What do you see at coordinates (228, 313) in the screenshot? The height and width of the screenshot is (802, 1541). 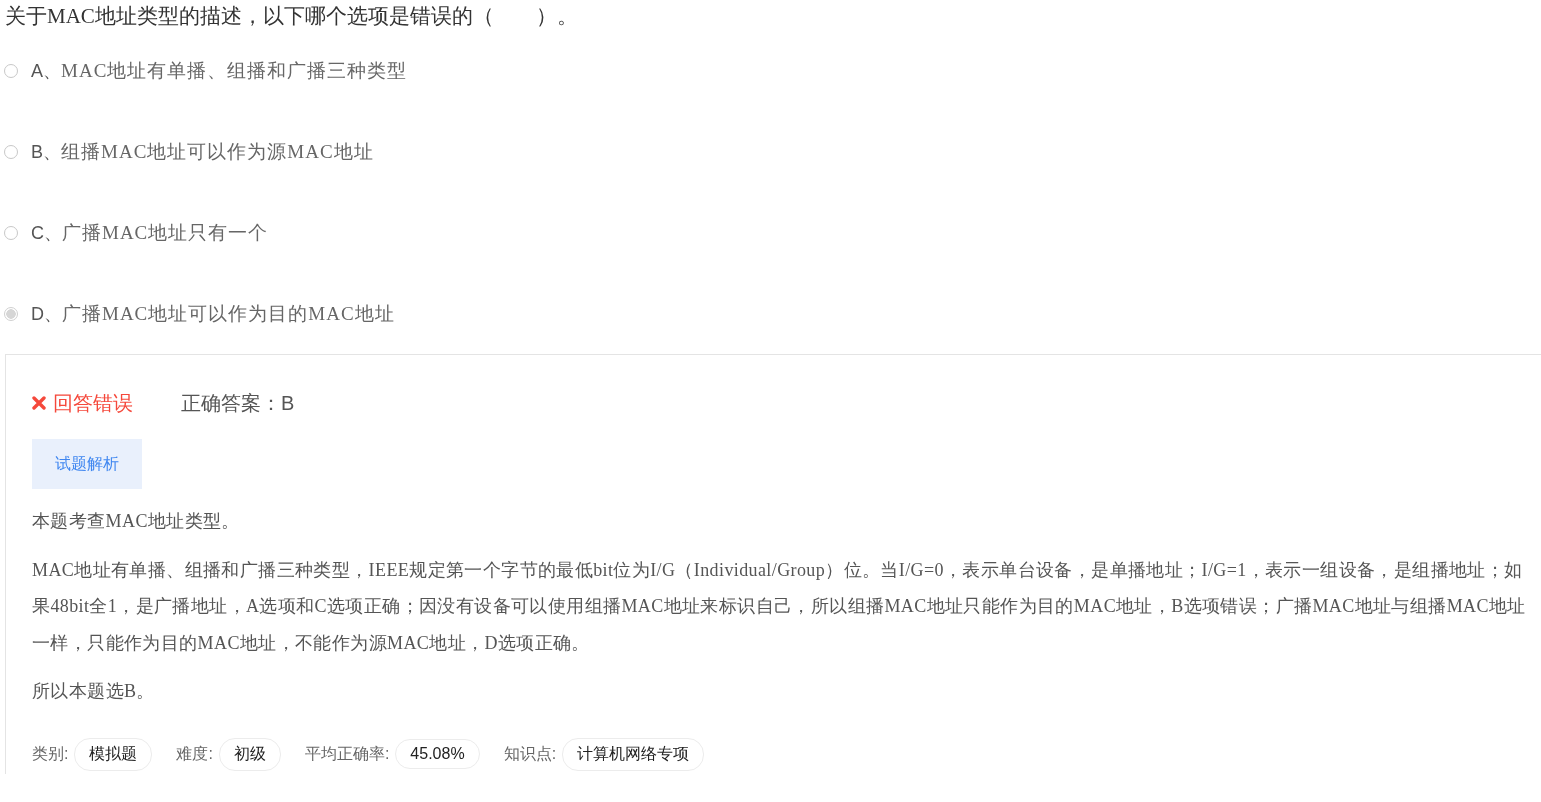 I see `option-text: 广播MAC地址可以作为目的MAC地址` at bounding box center [228, 313].